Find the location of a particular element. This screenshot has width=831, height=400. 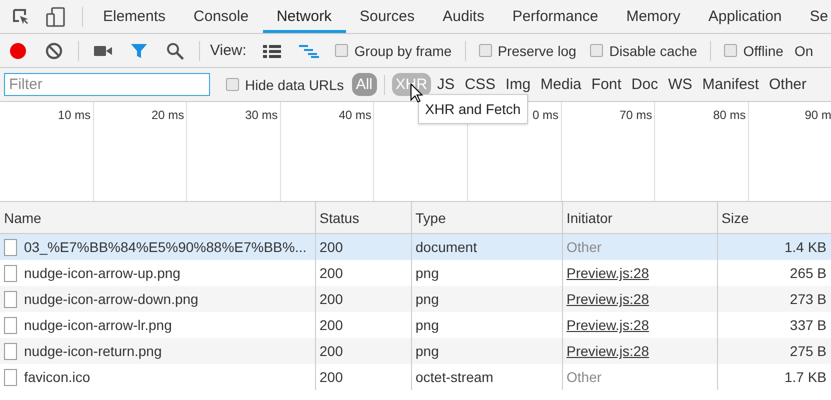

record-icon is located at coordinates (18, 51).